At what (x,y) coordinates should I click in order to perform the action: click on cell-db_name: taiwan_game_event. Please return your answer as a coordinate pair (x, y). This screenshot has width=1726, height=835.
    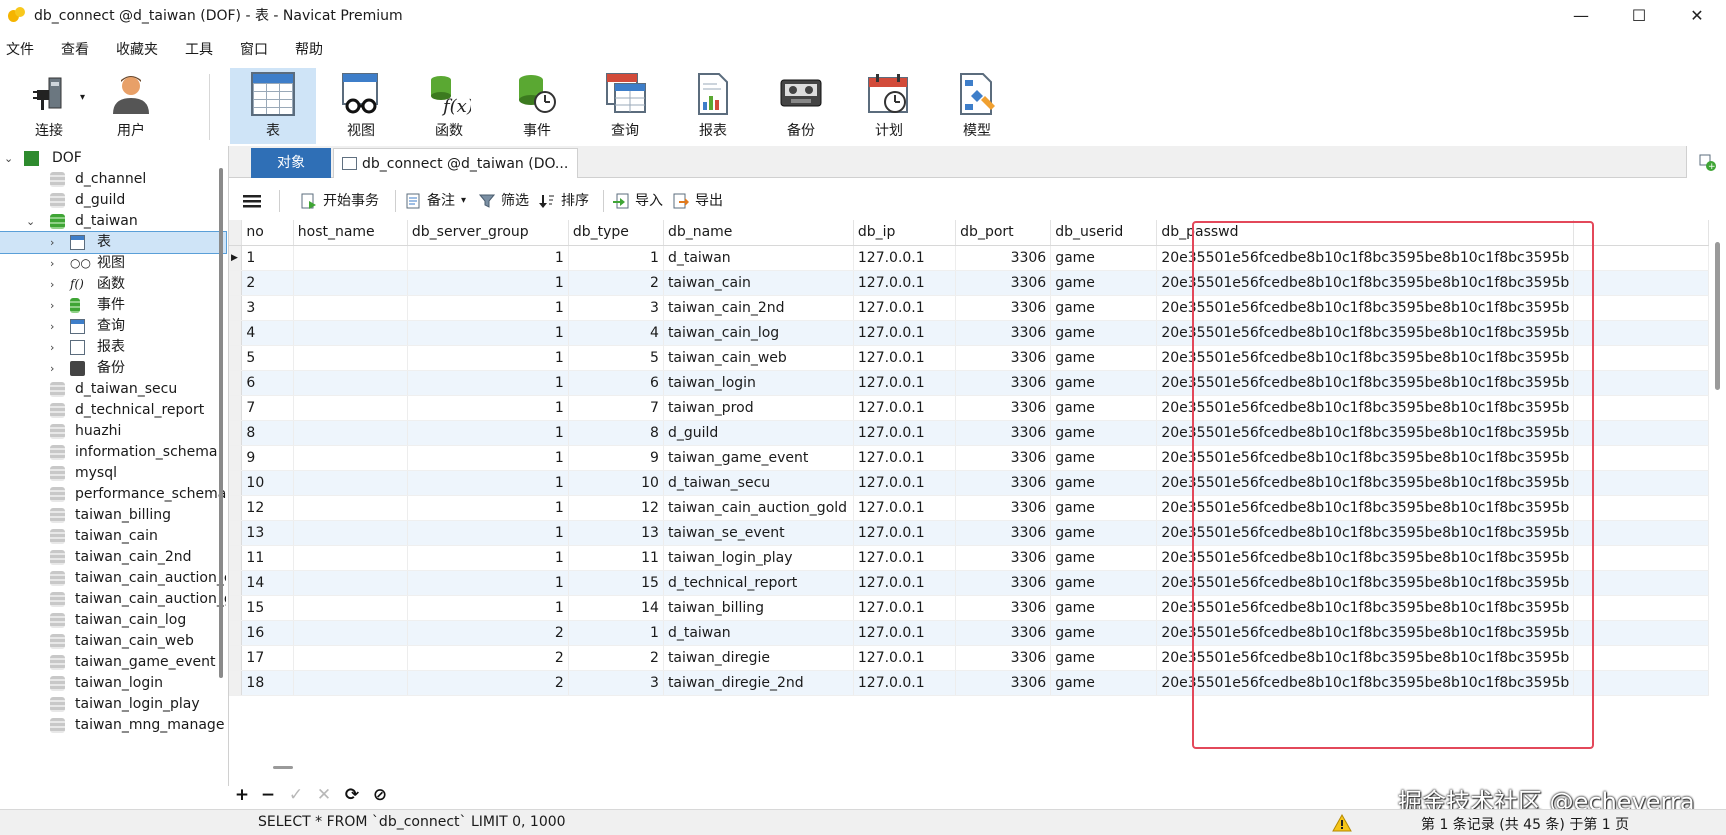
    Looking at the image, I should click on (758, 458).